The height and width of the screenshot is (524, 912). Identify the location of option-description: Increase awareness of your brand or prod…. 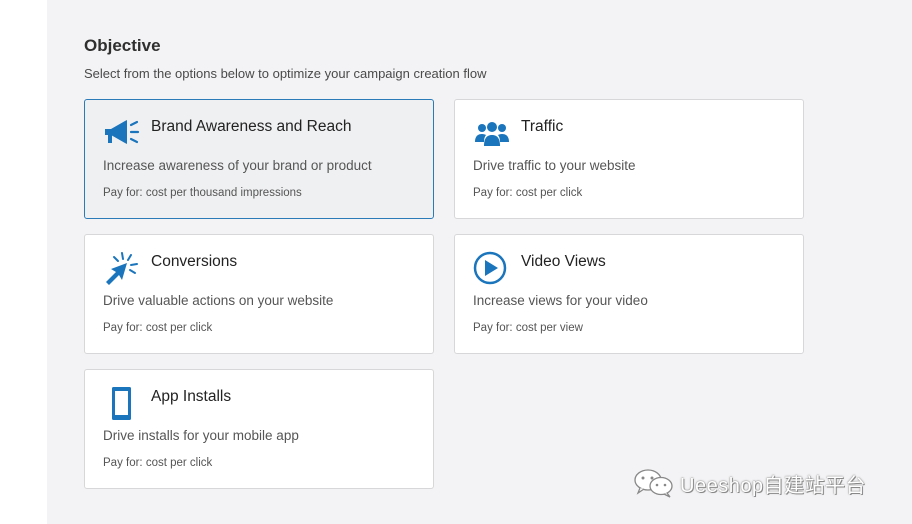
(237, 165).